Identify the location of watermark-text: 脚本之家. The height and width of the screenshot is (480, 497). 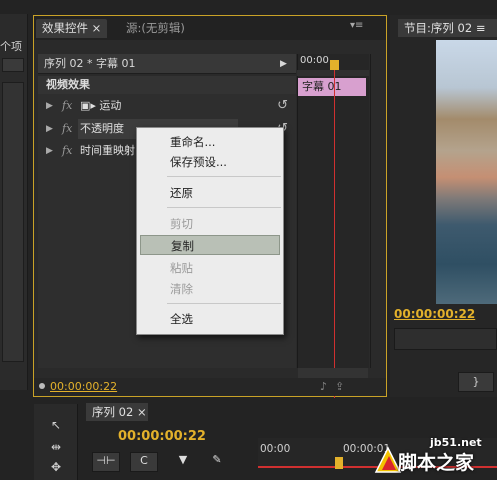
(436, 463).